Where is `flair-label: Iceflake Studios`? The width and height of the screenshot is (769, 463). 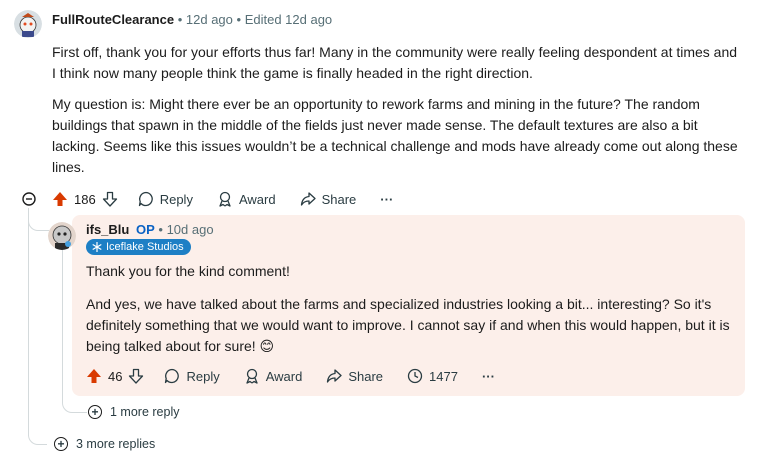 flair-label: Iceflake Studios is located at coordinates (145, 247).